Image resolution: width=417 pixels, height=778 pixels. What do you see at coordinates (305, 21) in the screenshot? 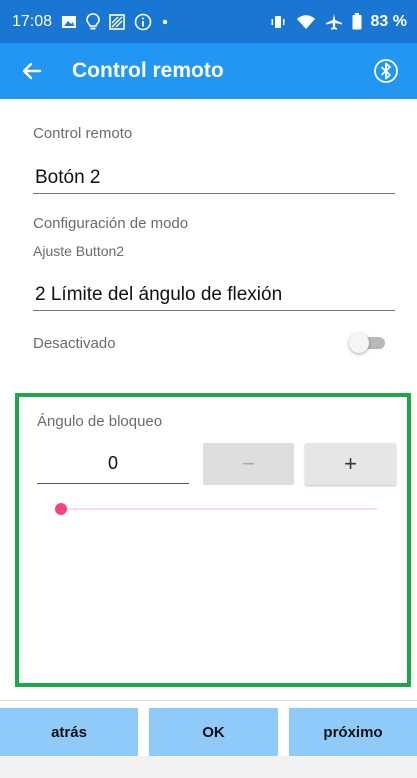
I see `wifi-icon` at bounding box center [305, 21].